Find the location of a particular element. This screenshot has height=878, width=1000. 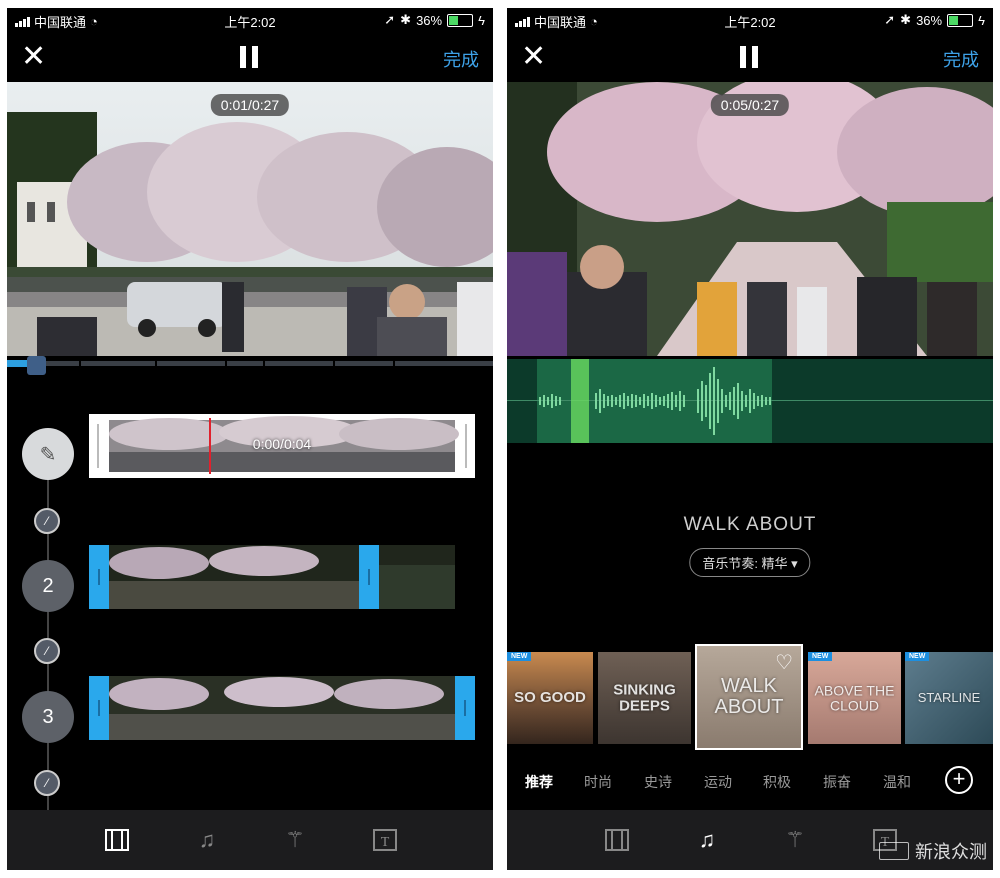

svg-text: T is located at coordinates (385, 842).